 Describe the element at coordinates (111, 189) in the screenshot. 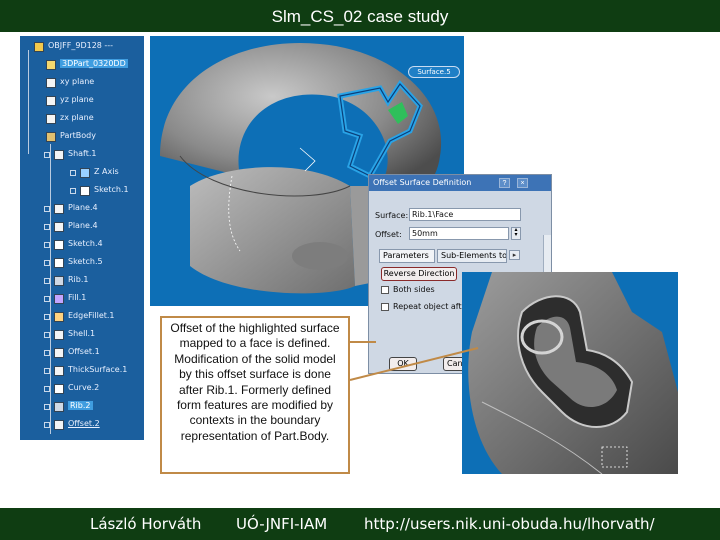

I see `tree-item-label: Sketch.1` at that location.